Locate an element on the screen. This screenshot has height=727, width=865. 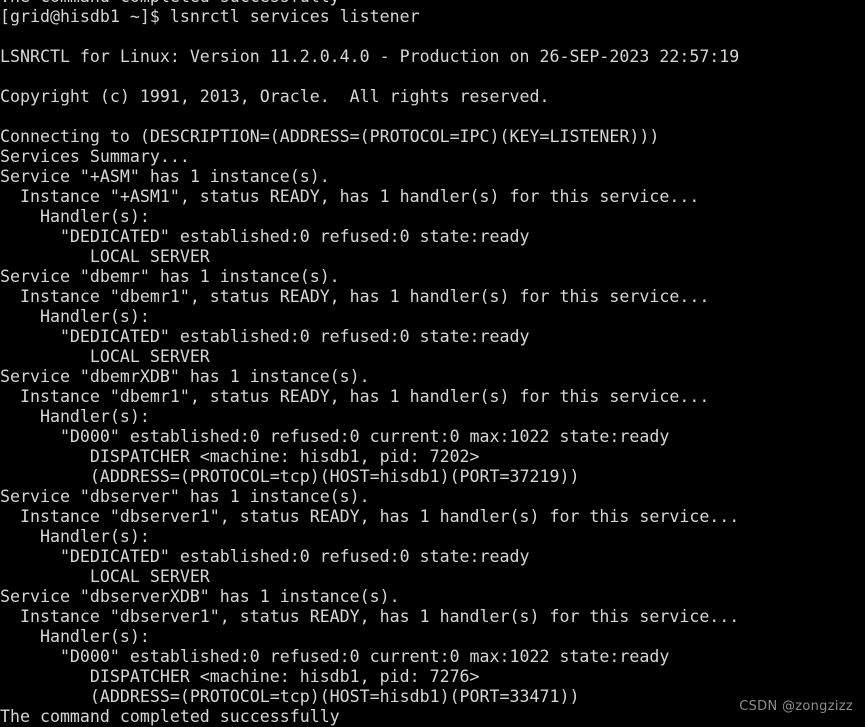
csdn-watermark: CSDN @zongzizz is located at coordinates (796, 706).